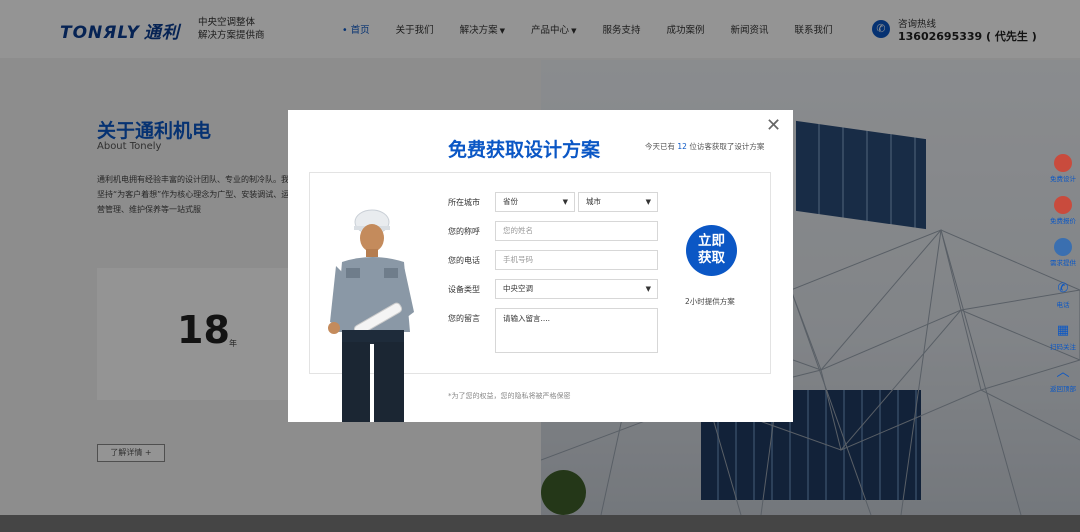 The image size is (1080, 532). Describe the element at coordinates (1063, 372) in the screenshot. I see `chevron-up-icon: ︿` at that location.